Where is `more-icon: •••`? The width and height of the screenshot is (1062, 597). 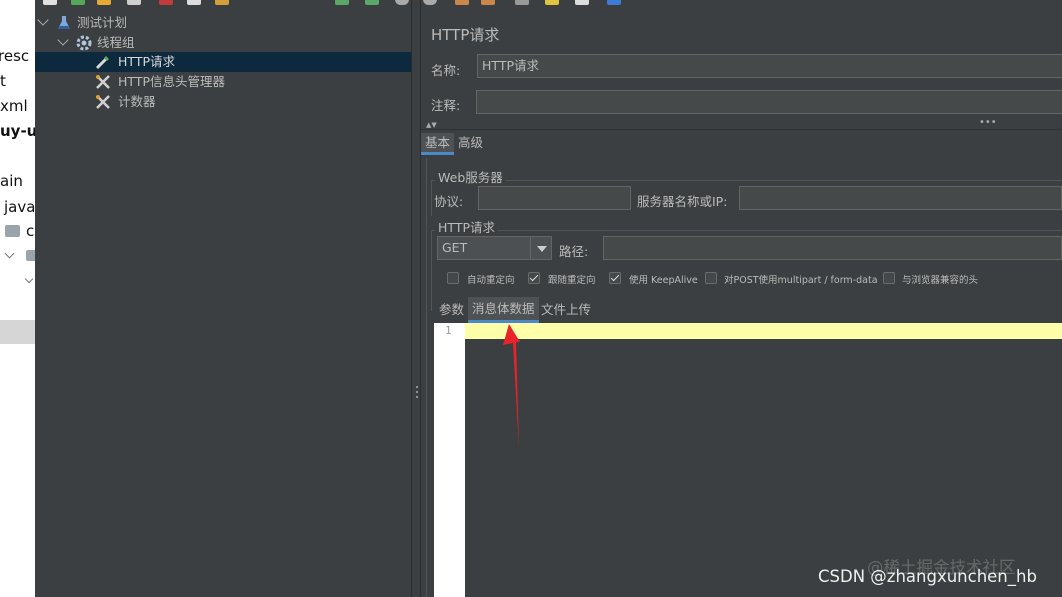 more-icon: ••• is located at coordinates (988, 122).